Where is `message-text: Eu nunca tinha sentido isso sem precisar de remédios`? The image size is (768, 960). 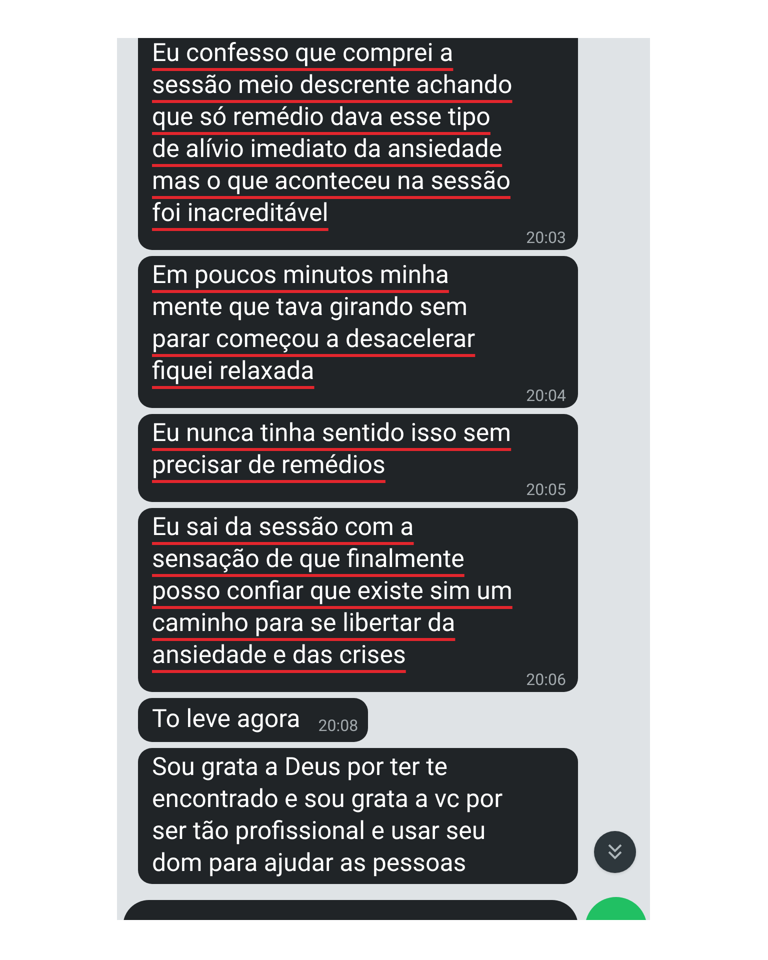 message-text: Eu nunca tinha sentido isso sem precisar de remédios is located at coordinates (332, 450).